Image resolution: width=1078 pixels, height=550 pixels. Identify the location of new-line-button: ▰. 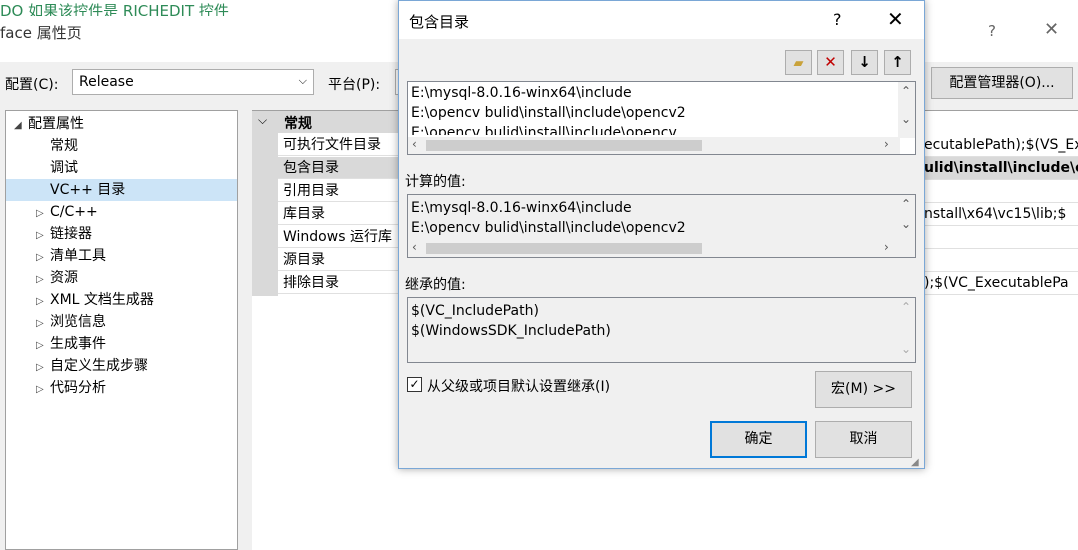
(798, 62).